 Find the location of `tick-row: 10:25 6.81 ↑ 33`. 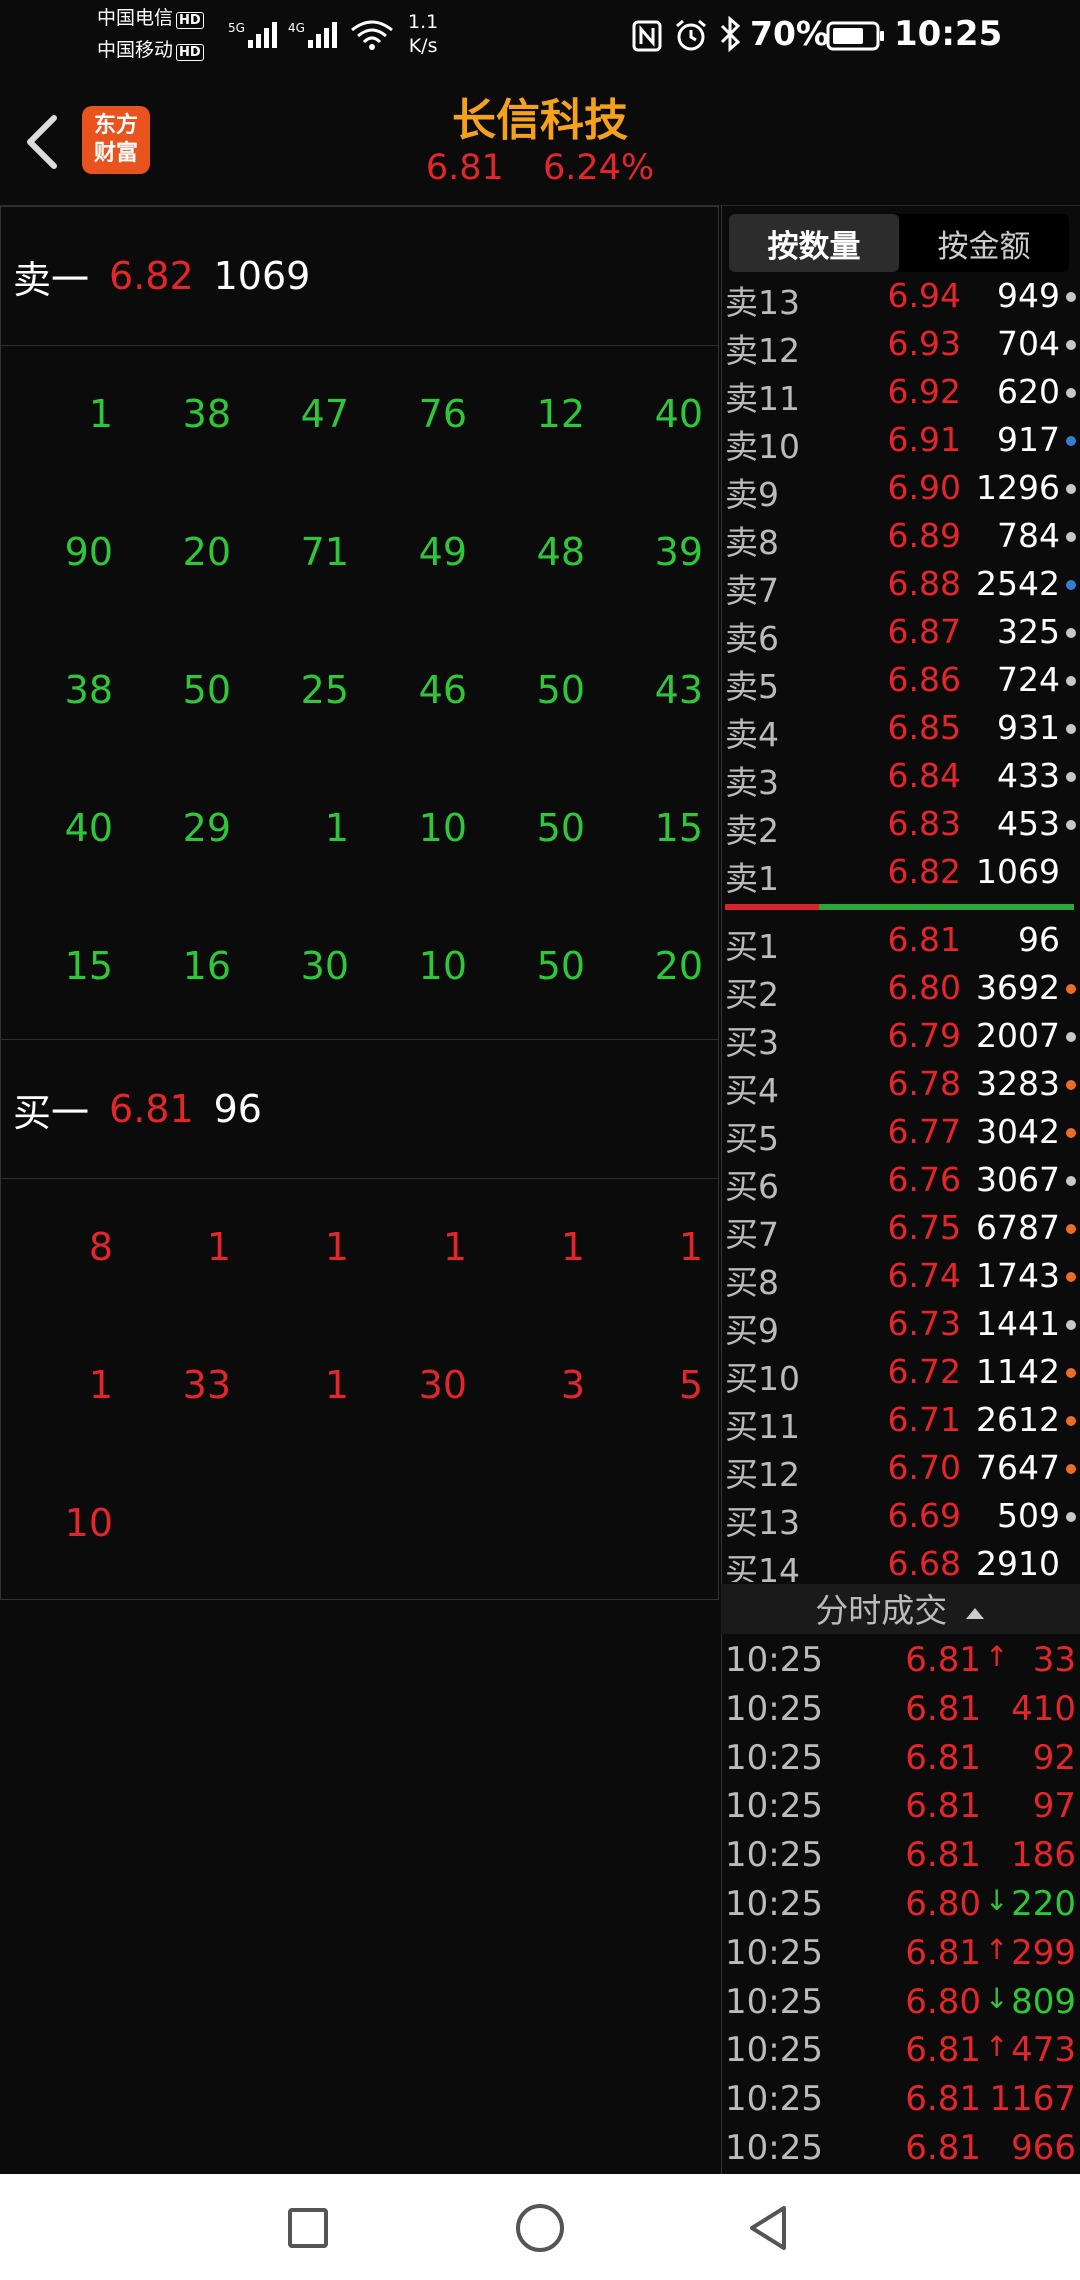

tick-row: 10:25 6.81 ↑ 33 is located at coordinates (900, 1660).